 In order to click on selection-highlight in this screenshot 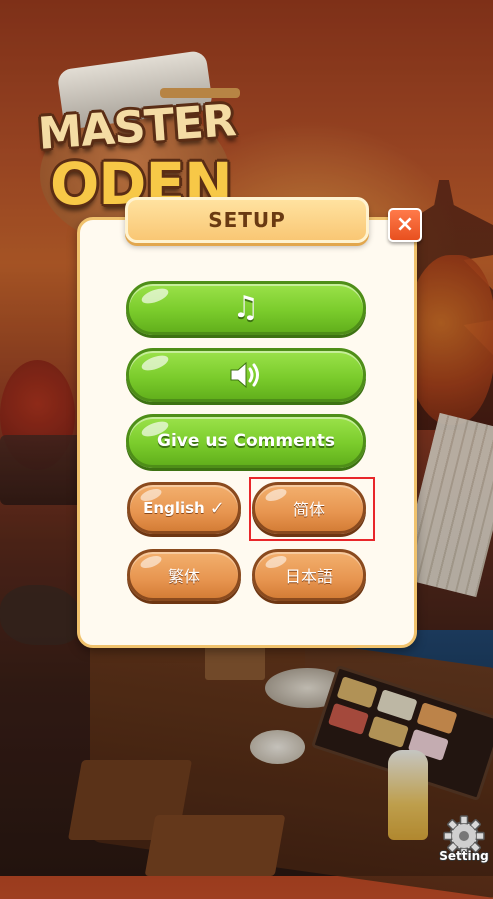, I will do `click(312, 509)`.